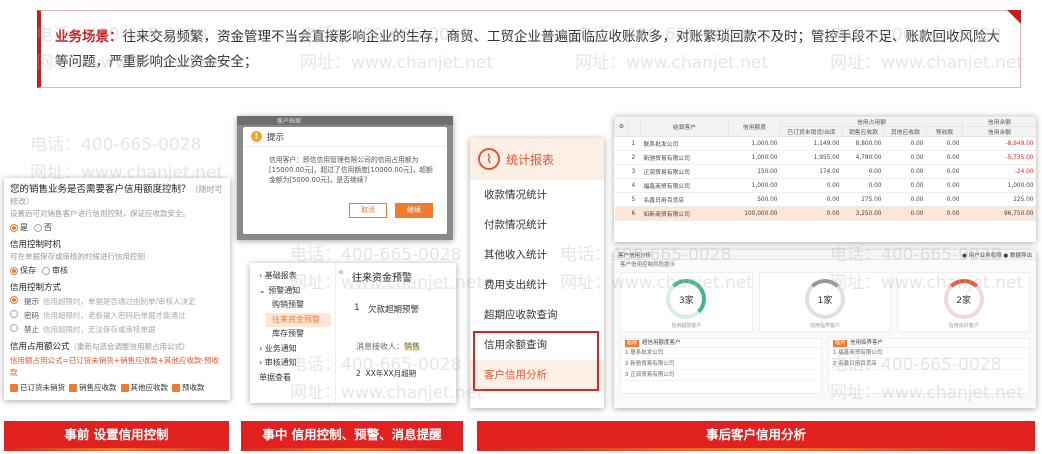  Describe the element at coordinates (352, 436) in the screenshot. I see `caption-during: 事中 信用控制、预警、消息提醒` at that location.